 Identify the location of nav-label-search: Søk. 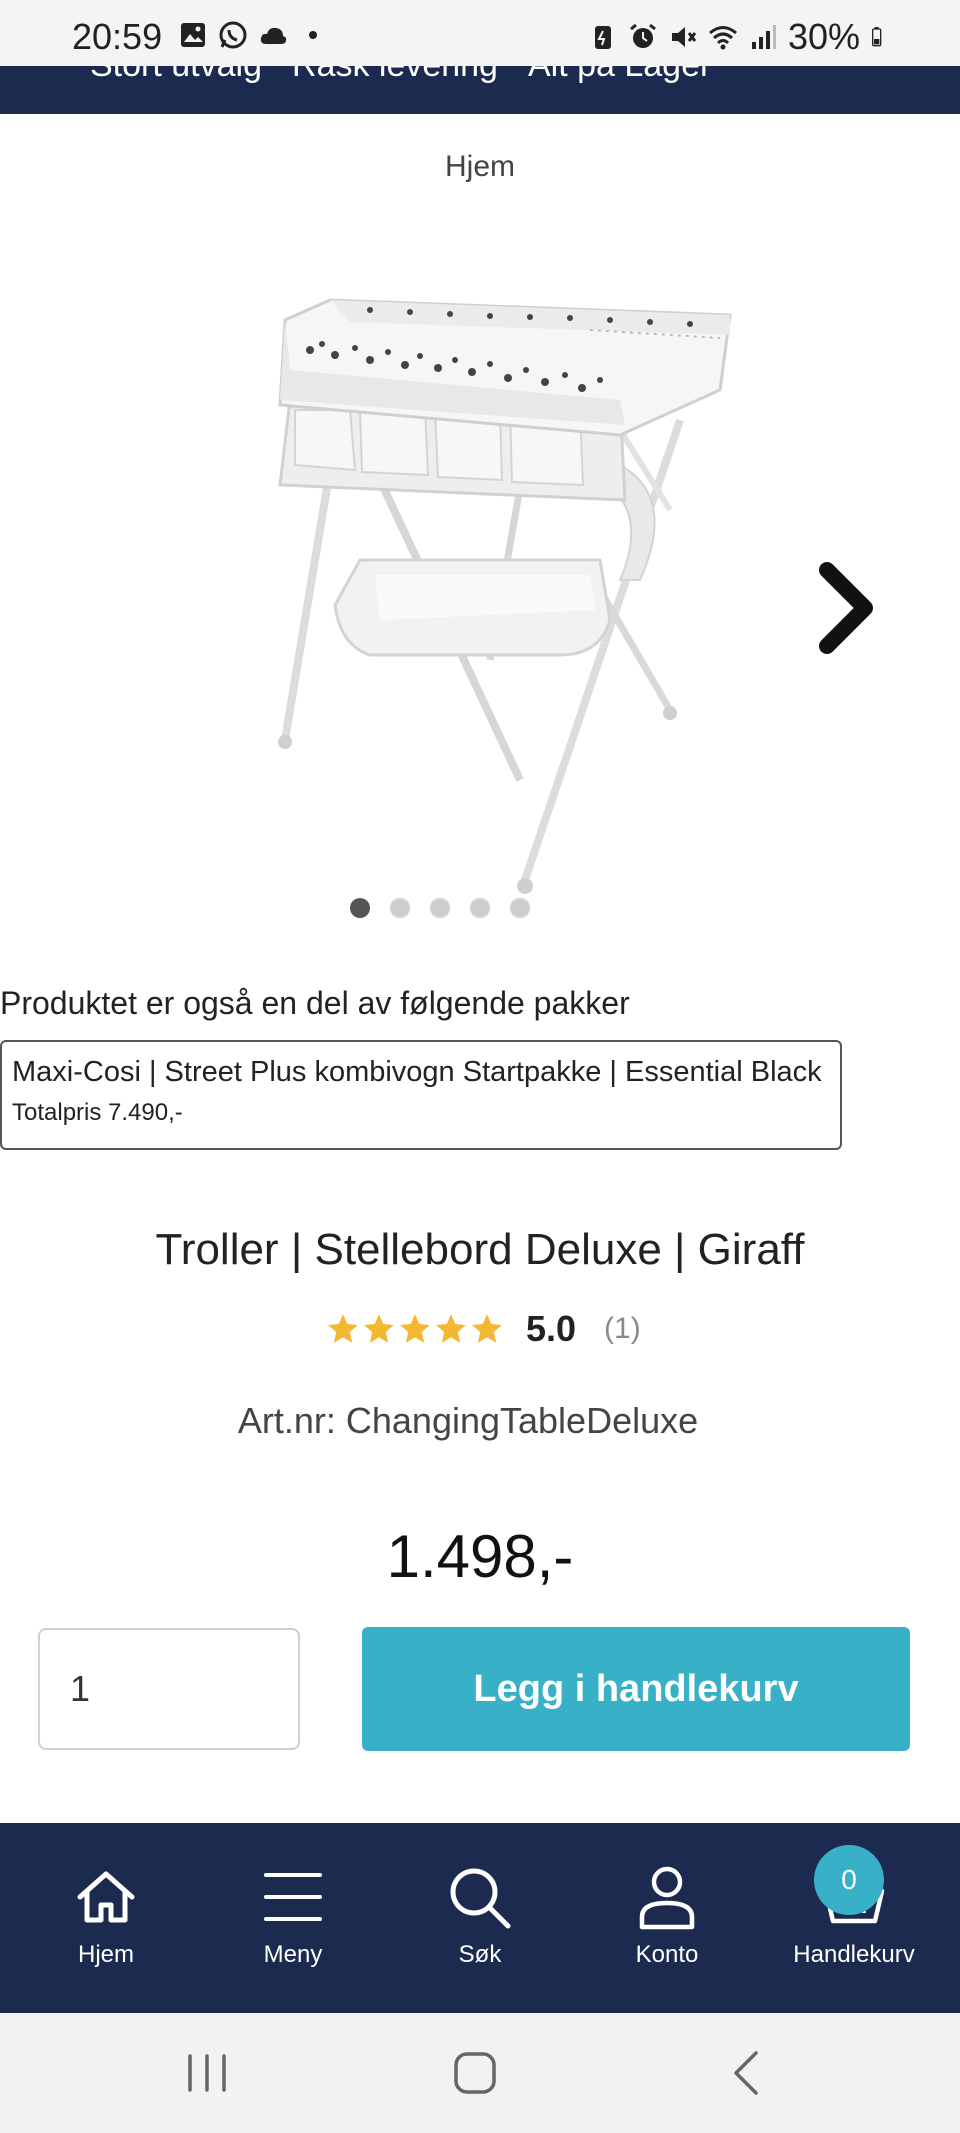
(480, 1954).